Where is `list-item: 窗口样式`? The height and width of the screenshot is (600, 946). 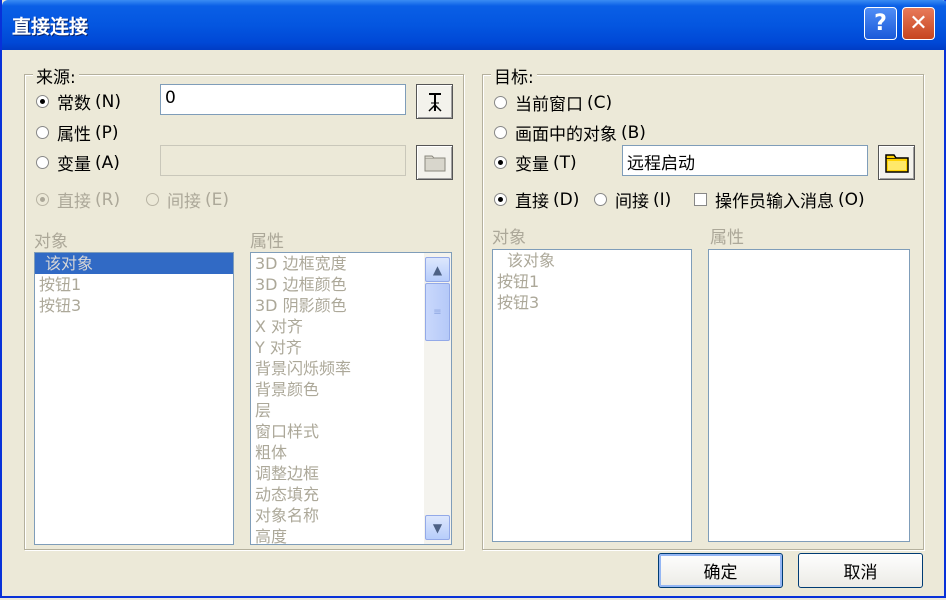
list-item: 窗口样式 is located at coordinates (351, 431).